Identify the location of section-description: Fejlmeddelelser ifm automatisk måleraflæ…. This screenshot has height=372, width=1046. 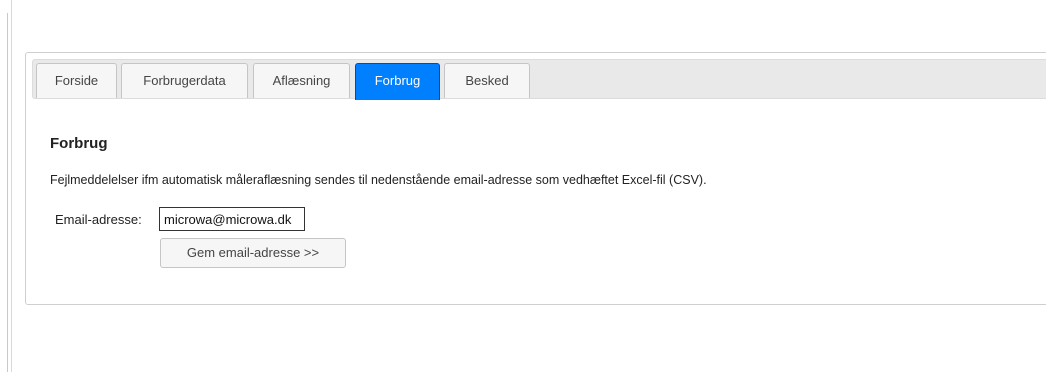
(378, 180).